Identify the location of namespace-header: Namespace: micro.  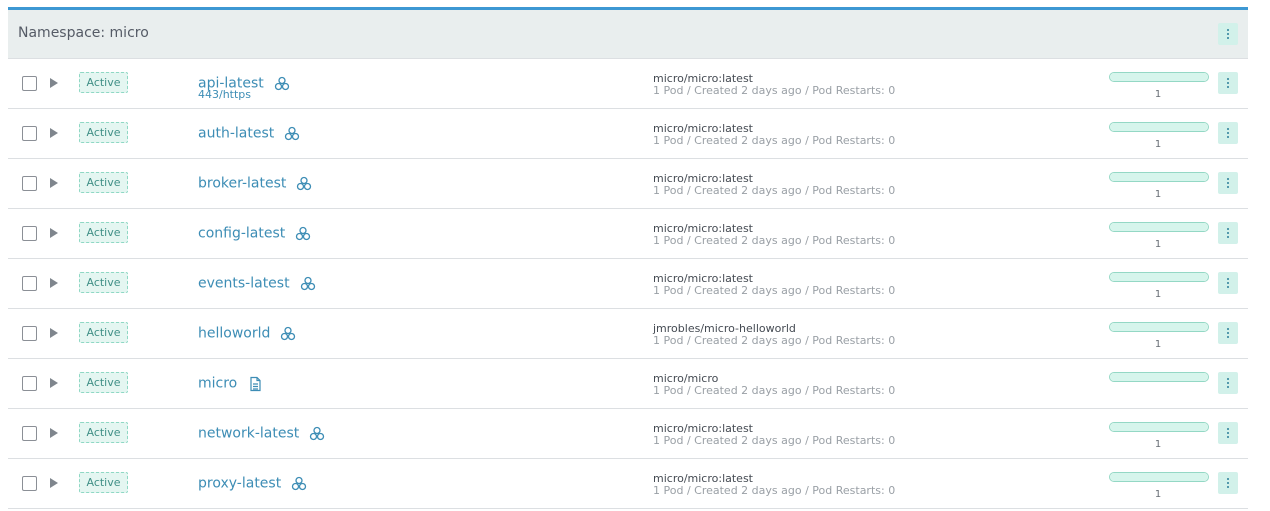
(628, 34).